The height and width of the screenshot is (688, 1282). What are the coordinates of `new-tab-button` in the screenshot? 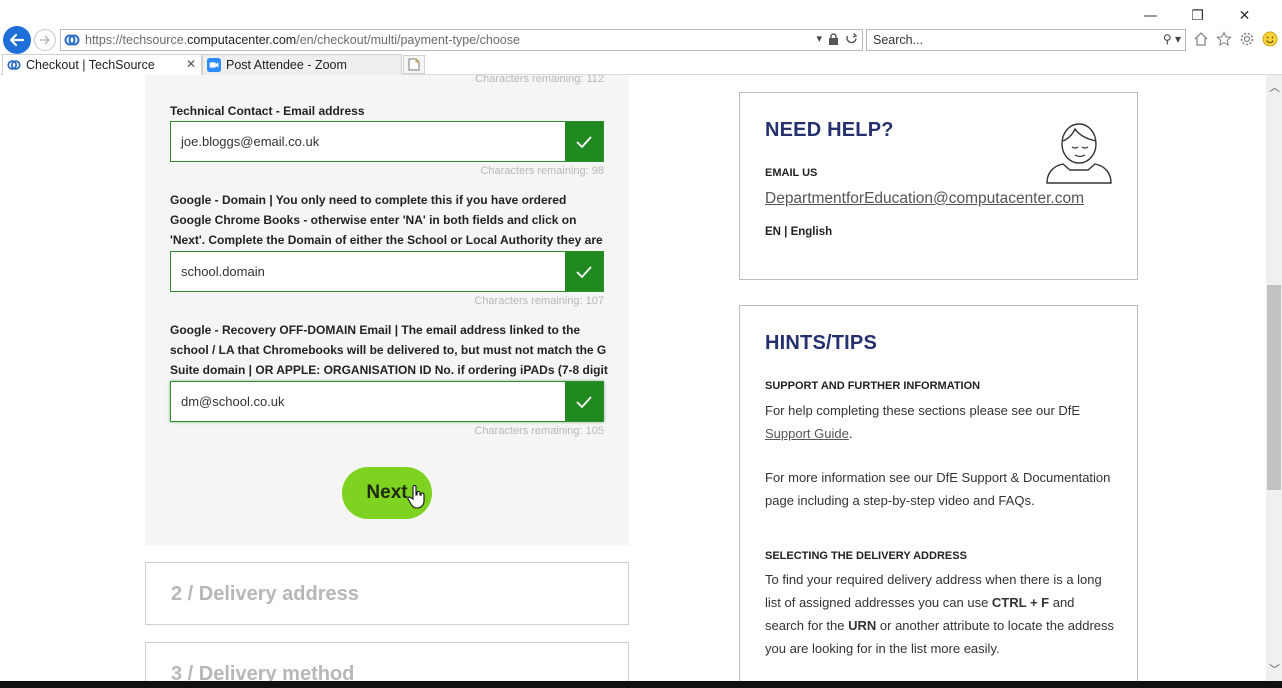 It's located at (414, 64).